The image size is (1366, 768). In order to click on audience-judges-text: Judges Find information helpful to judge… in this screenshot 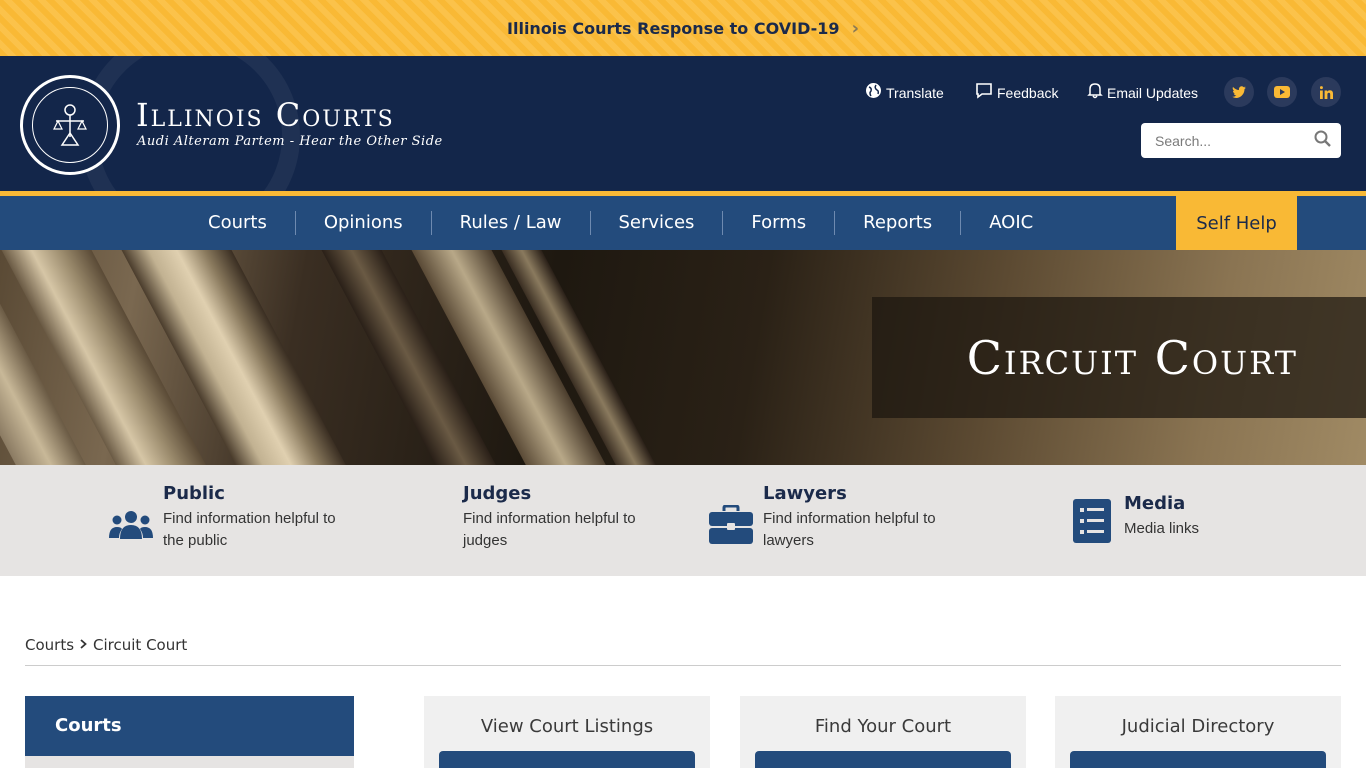, I will do `click(558, 517)`.